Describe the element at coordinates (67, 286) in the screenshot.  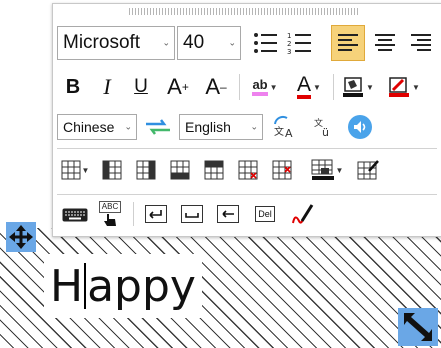
I see `text-before-caret: H` at that location.